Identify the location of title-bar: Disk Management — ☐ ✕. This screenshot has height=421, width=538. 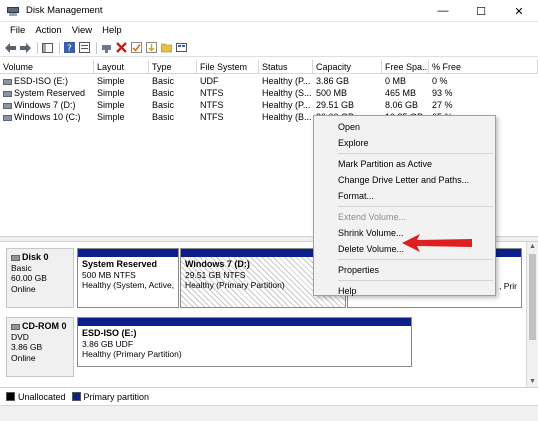
(269, 11).